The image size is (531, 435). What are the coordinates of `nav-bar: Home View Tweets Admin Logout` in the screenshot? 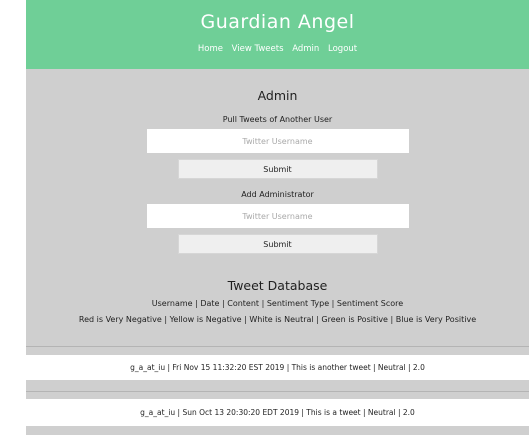 It's located at (277, 49).